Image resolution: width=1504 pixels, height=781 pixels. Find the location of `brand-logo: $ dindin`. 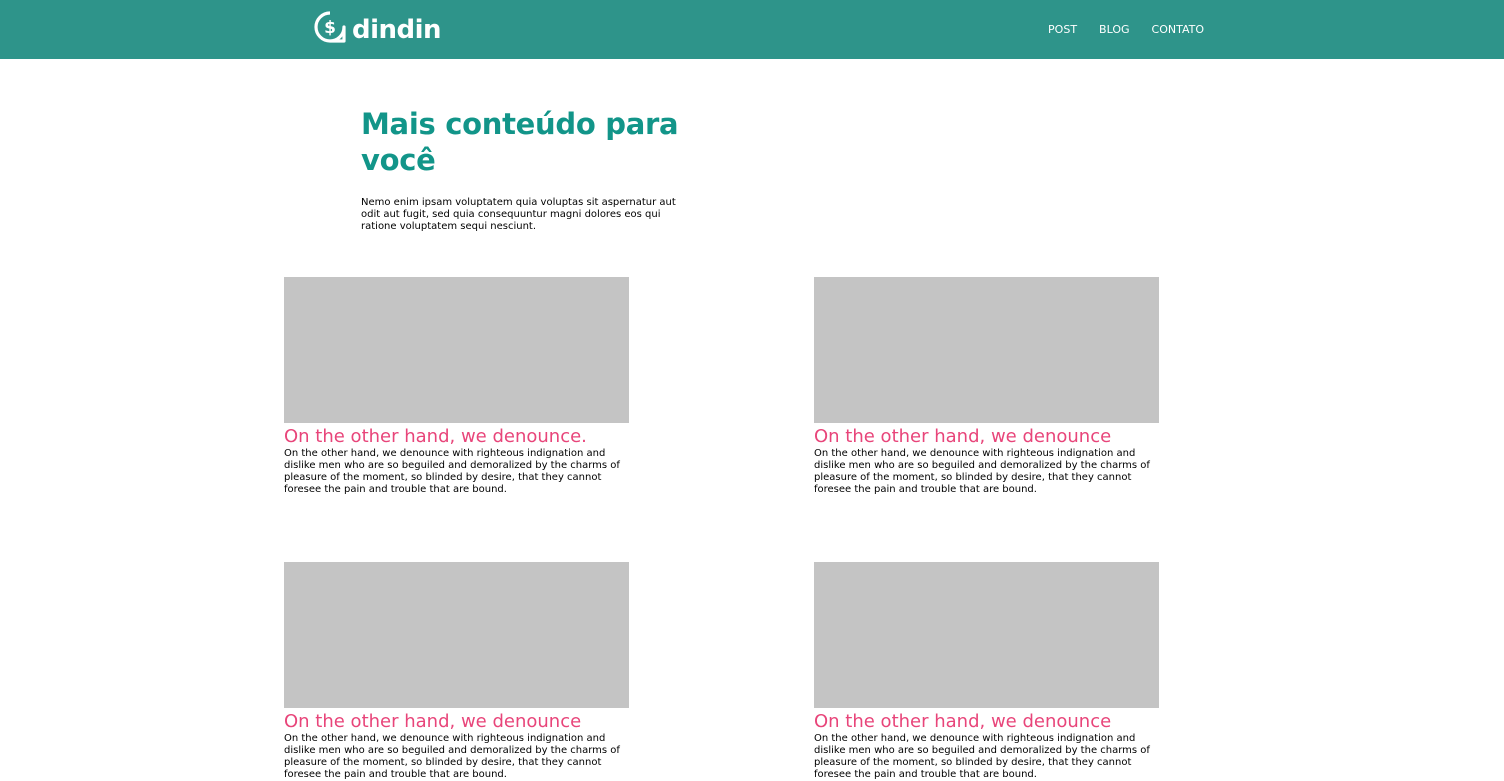

brand-logo: $ dindin is located at coordinates (377, 27).